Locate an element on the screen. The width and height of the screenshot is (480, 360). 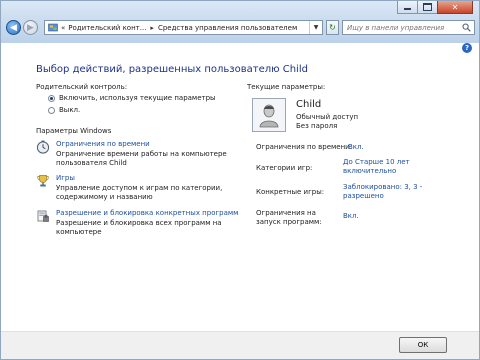
refresh-icon: ↻ is located at coordinates (332, 27).